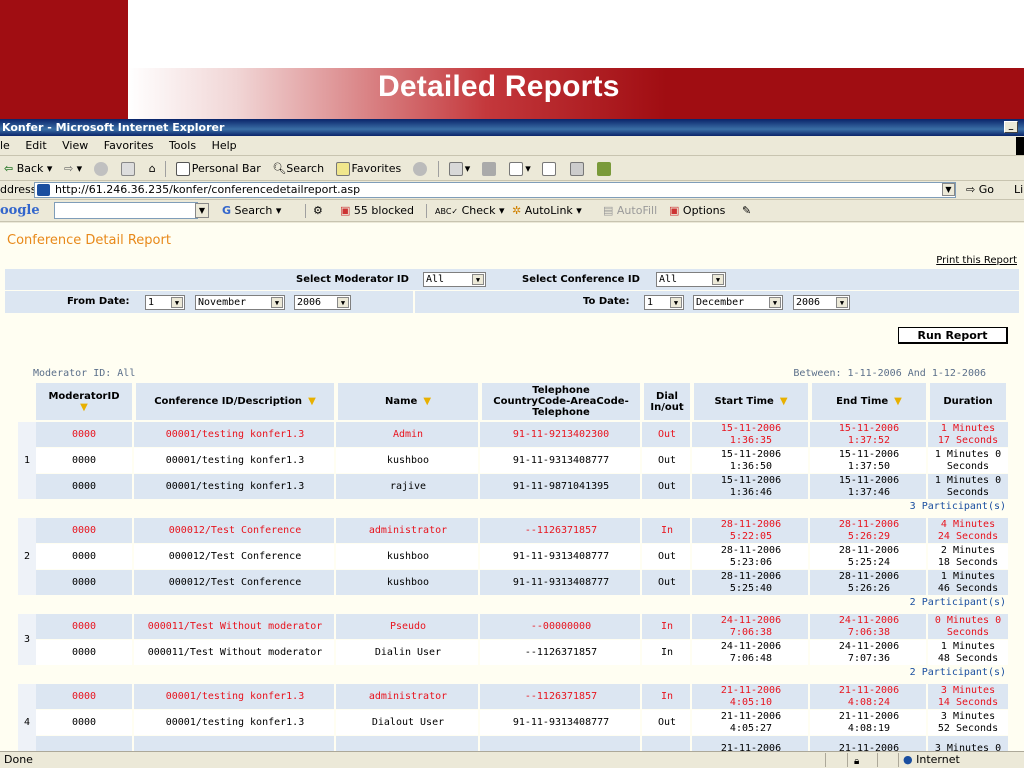  I want to click on history-button: ▾, so click(460, 168).